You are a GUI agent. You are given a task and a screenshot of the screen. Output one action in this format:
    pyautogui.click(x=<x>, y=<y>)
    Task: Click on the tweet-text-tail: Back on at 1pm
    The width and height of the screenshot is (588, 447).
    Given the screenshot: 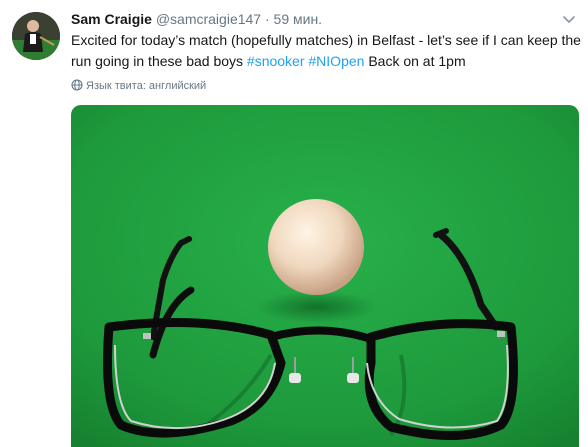 What is the action you would take?
    pyautogui.click(x=415, y=61)
    